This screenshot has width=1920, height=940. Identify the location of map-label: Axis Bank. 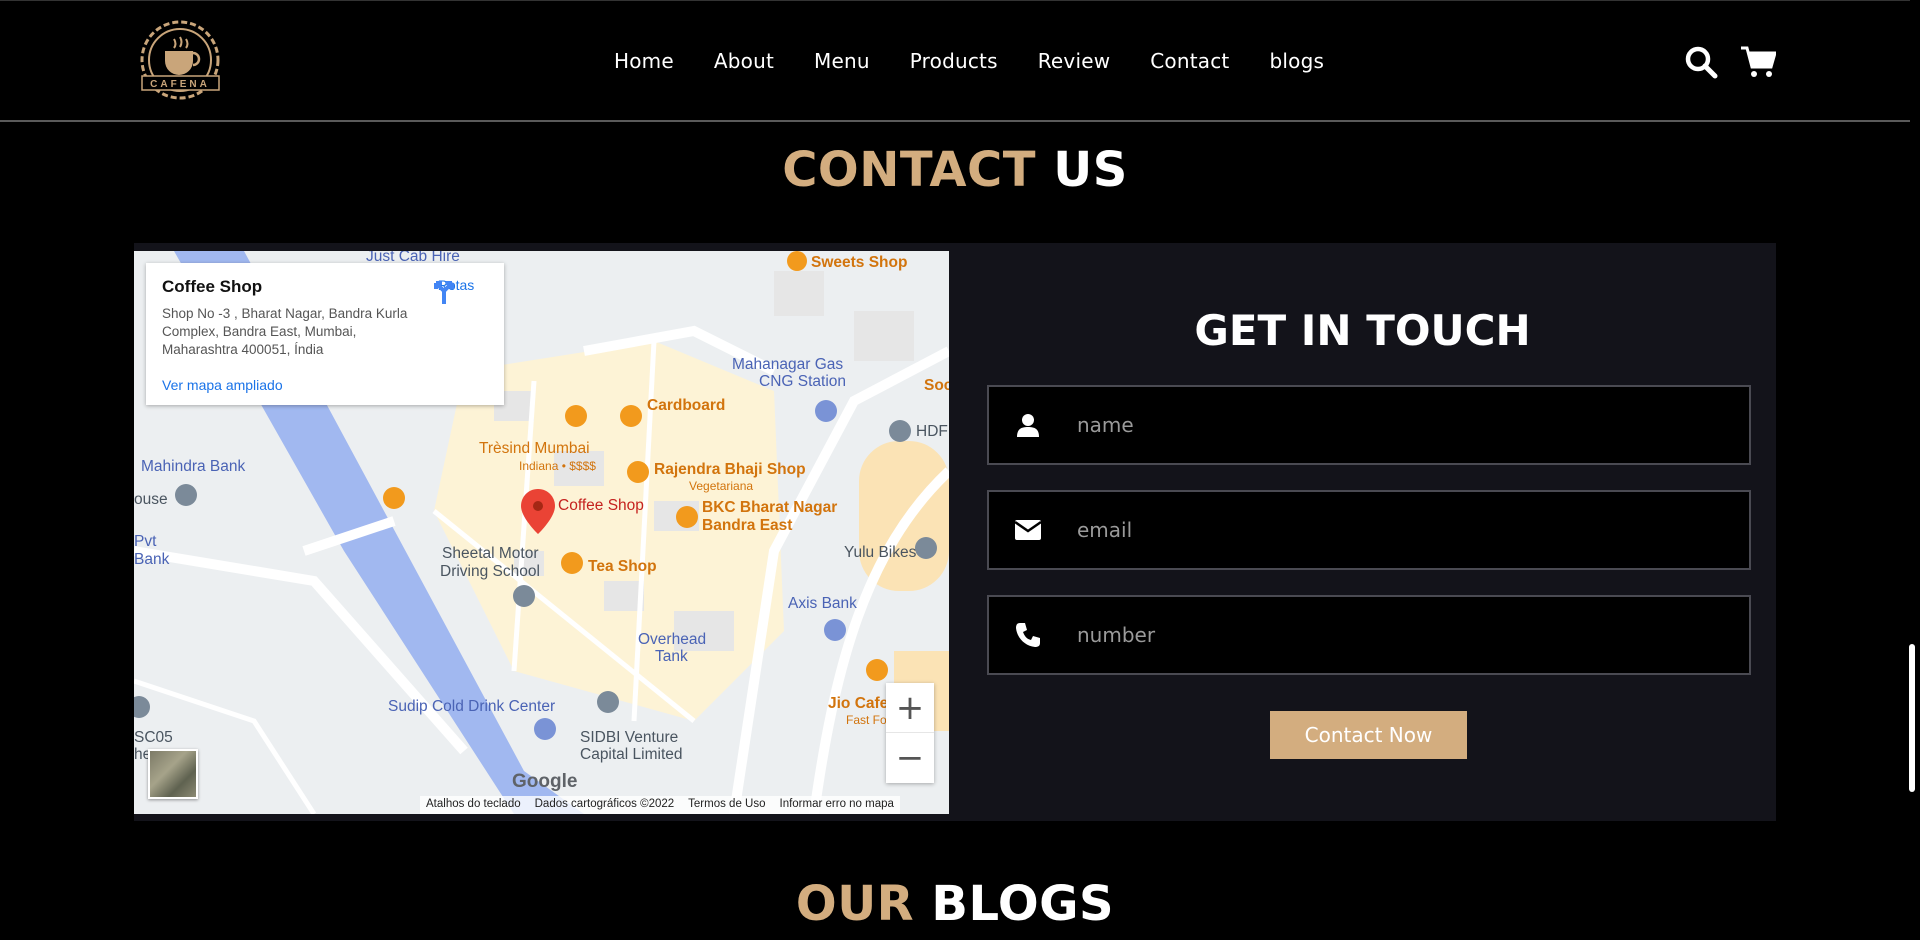
(822, 603).